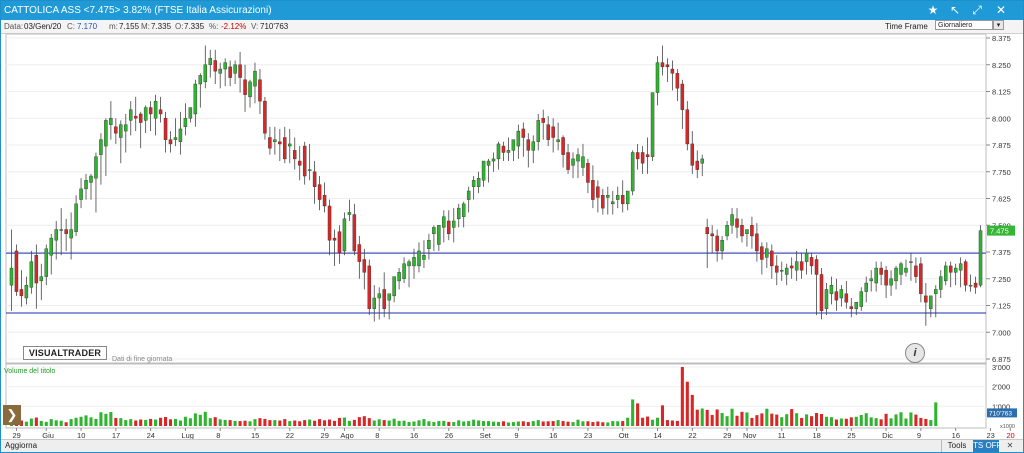 This screenshot has height=453, width=1024. I want to click on ts-off-button: TS OFF, so click(987, 446).